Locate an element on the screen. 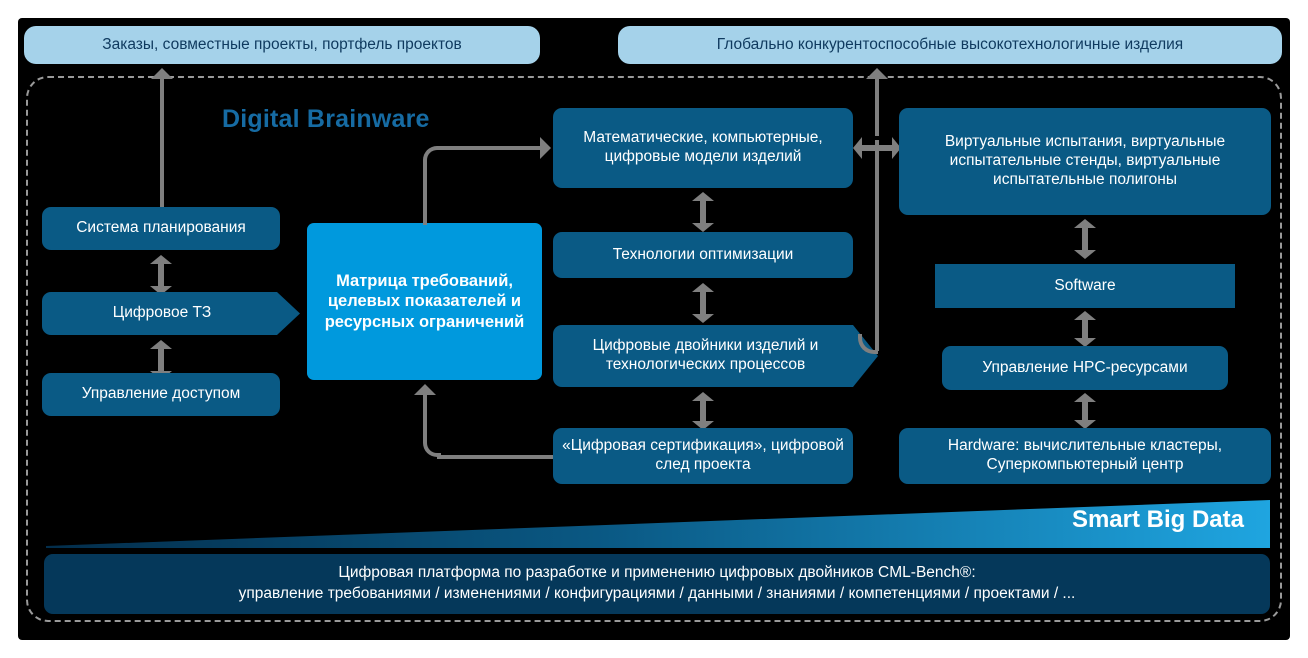 Image resolution: width=1308 pixels, height=658 pixels. block-digital-spec-label: Цифровое ТЗ is located at coordinates (162, 313).